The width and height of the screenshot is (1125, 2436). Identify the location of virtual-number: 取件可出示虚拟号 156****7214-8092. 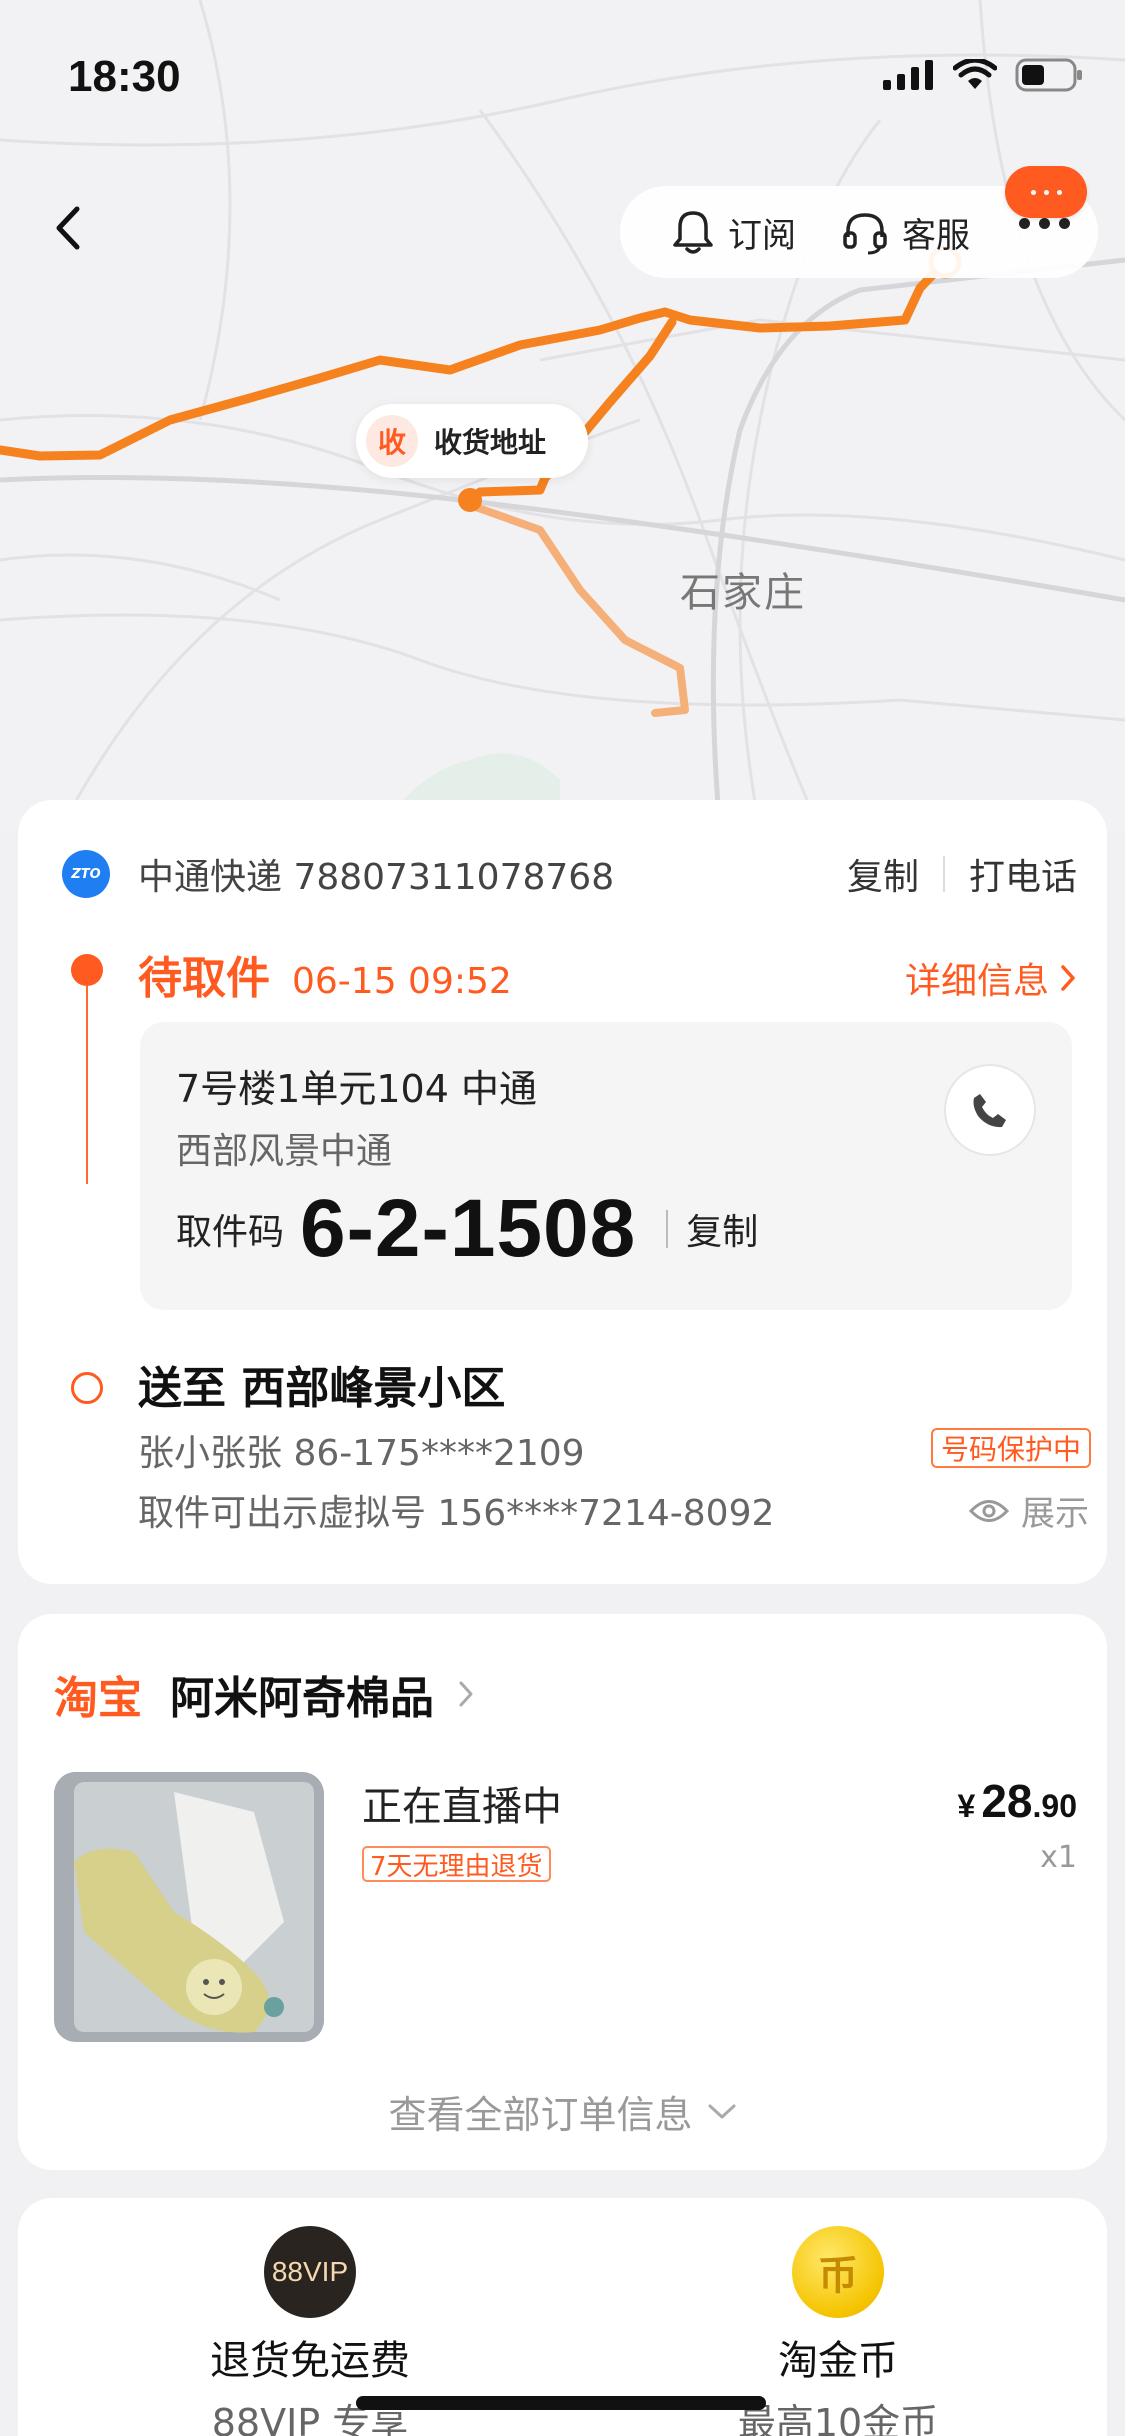
(456, 1513).